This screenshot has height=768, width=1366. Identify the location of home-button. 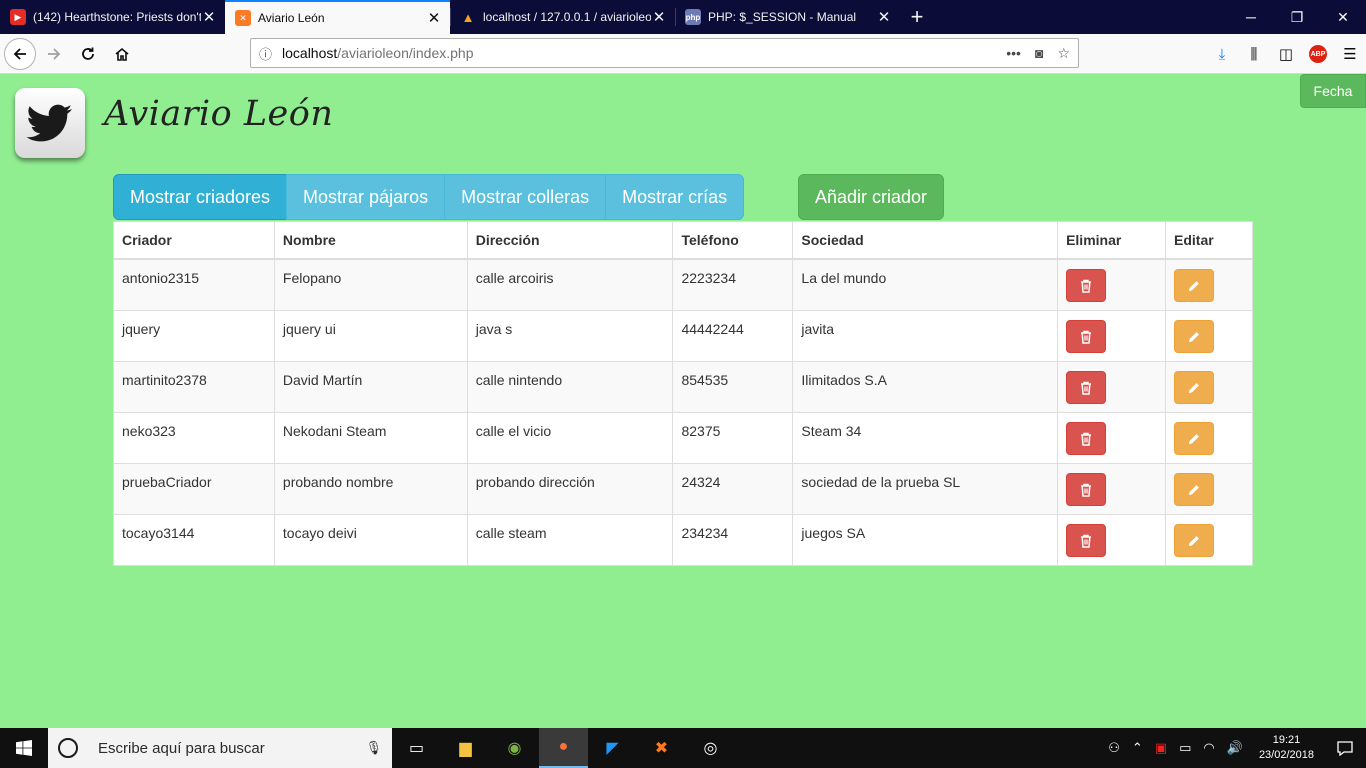
(122, 54).